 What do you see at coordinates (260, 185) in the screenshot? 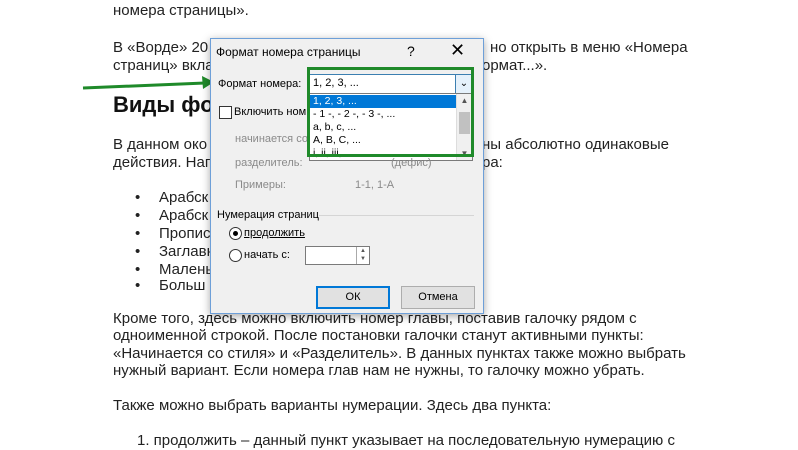
I see `examples-label: Примеры:` at bounding box center [260, 185].